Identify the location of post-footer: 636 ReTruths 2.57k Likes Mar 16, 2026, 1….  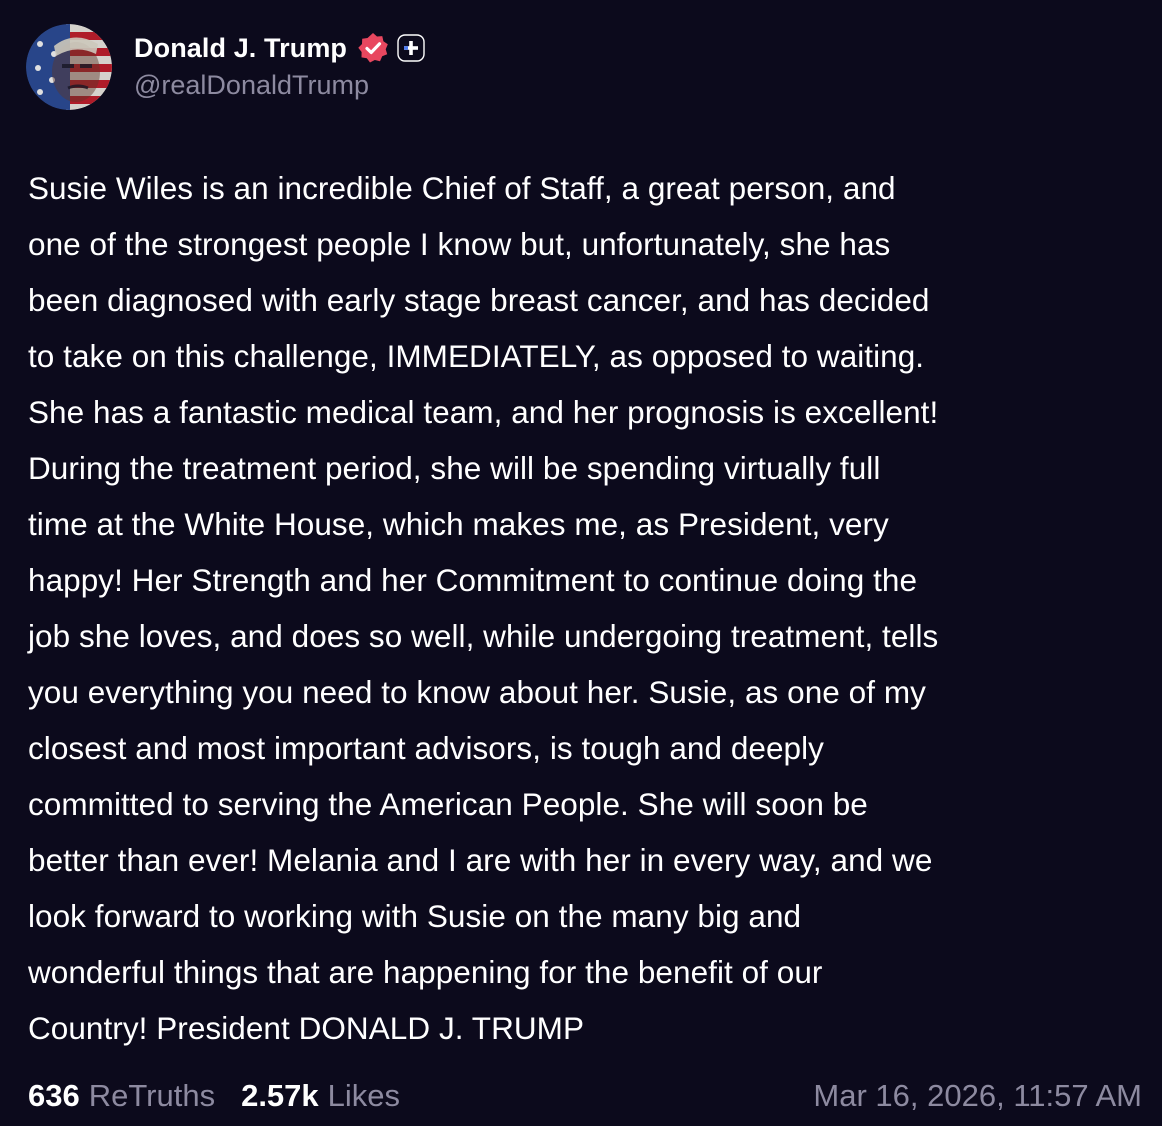
(585, 1096).